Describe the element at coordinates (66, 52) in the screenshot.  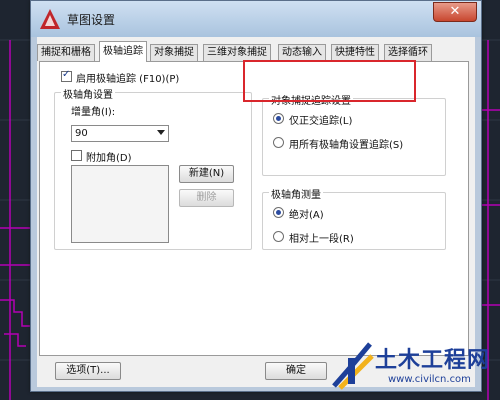
I see `tab-snap-grid: 捕捉和栅格` at that location.